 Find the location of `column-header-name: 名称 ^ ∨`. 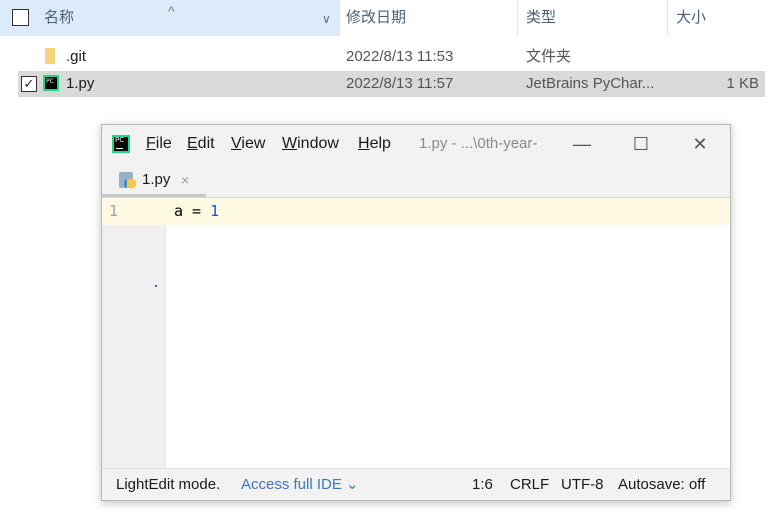

column-header-name: 名称 ^ ∨ is located at coordinates (170, 18).